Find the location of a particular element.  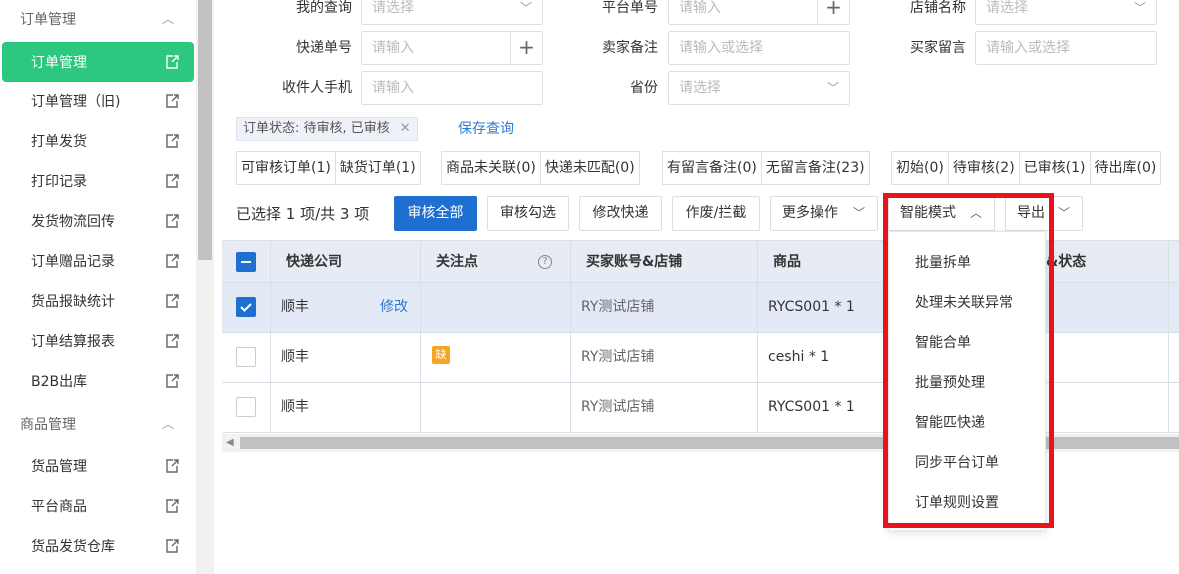

sidebar-group-goods: 商品管理 ︿ is located at coordinates (98, 424).